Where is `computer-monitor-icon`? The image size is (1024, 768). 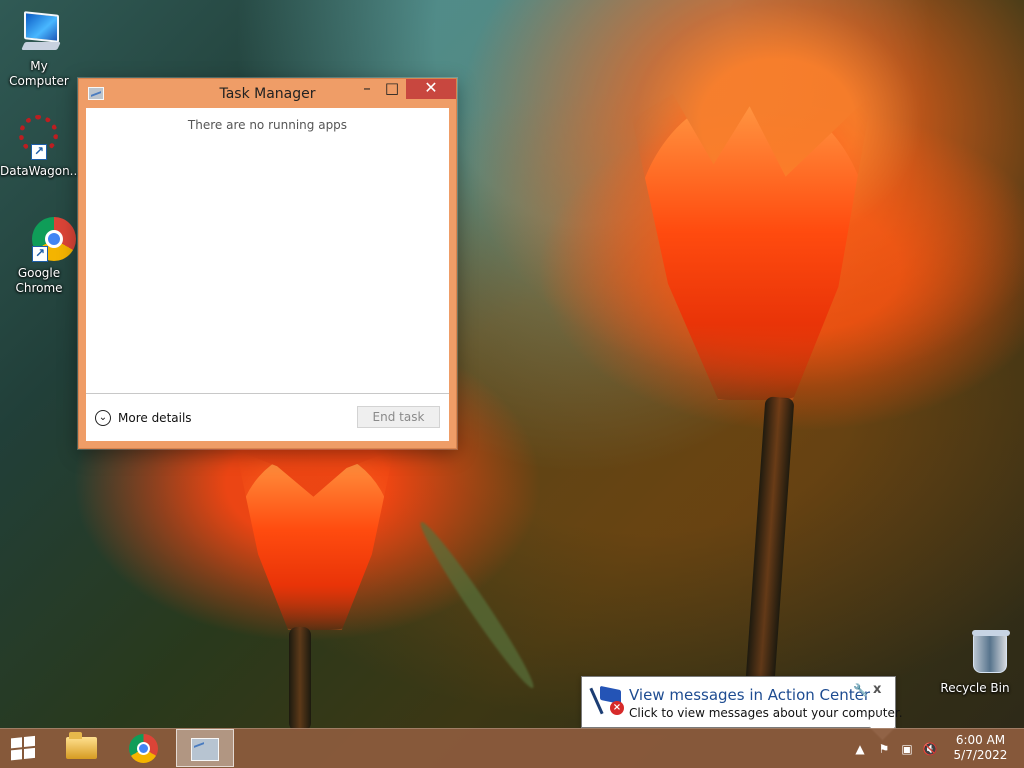 computer-monitor-icon is located at coordinates (41, 27).